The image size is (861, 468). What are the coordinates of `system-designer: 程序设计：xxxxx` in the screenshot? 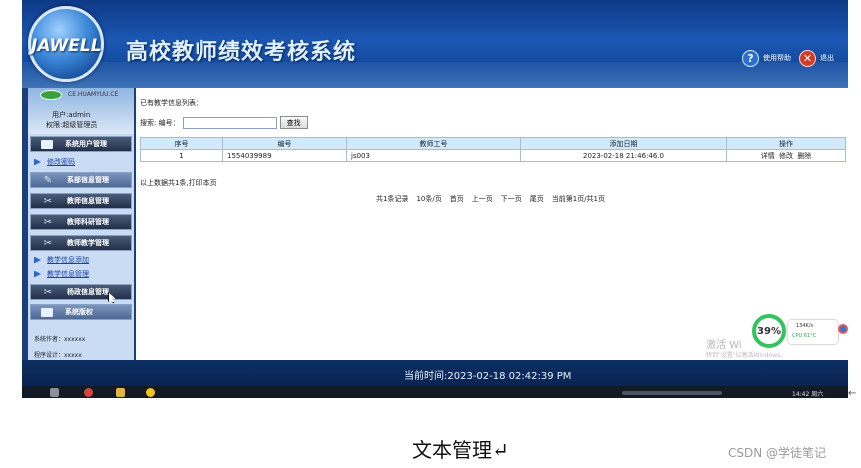 It's located at (58, 355).